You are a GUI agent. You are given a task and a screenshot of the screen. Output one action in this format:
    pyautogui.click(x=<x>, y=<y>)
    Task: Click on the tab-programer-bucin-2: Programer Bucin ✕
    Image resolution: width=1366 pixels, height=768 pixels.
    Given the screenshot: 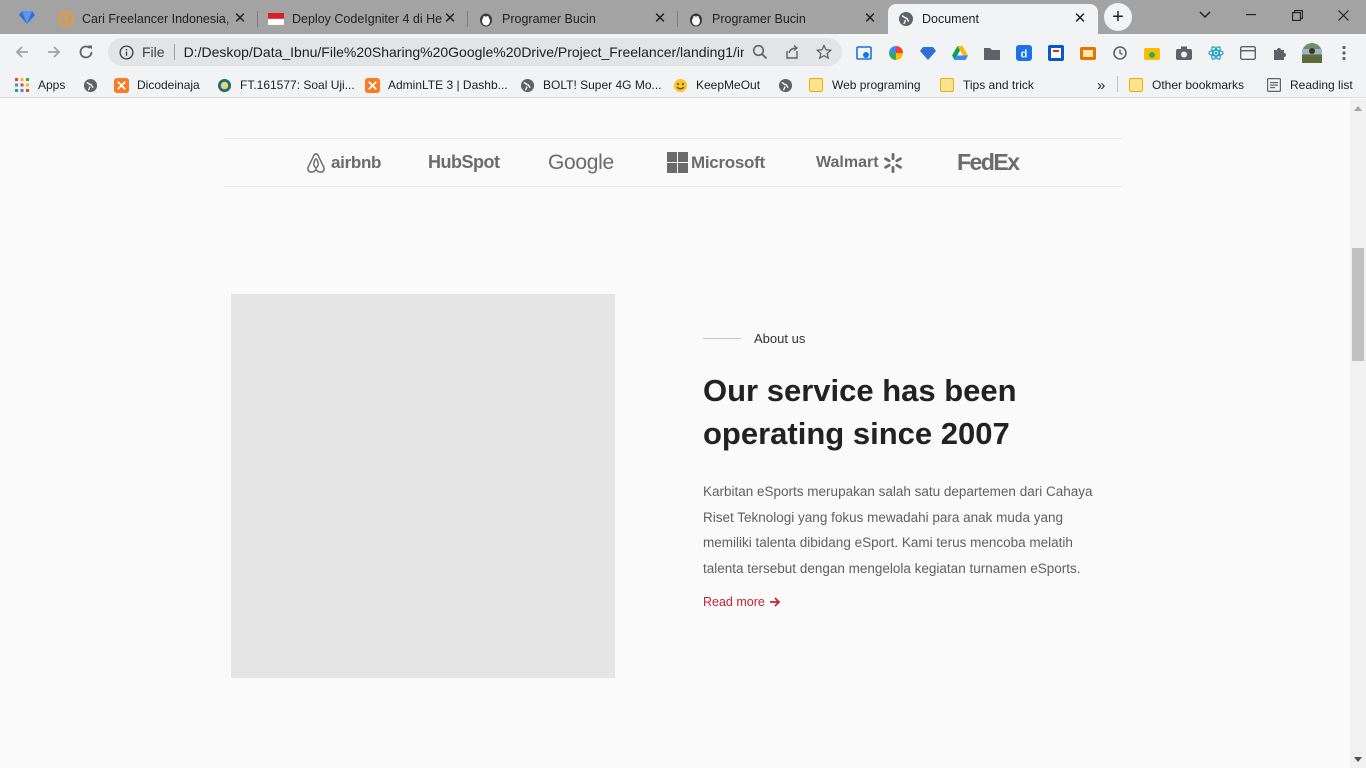 What is the action you would take?
    pyautogui.click(x=783, y=19)
    